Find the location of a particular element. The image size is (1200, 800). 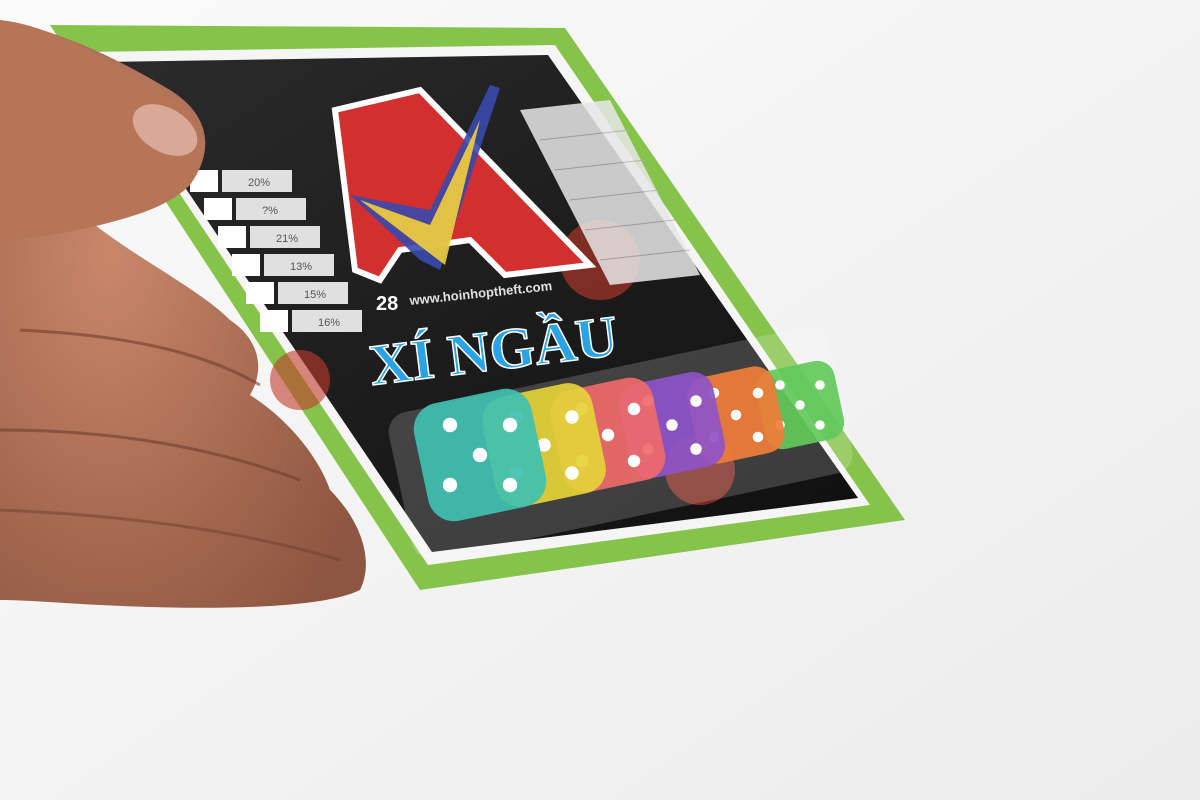

odds-percent: 21% is located at coordinates (287, 239).